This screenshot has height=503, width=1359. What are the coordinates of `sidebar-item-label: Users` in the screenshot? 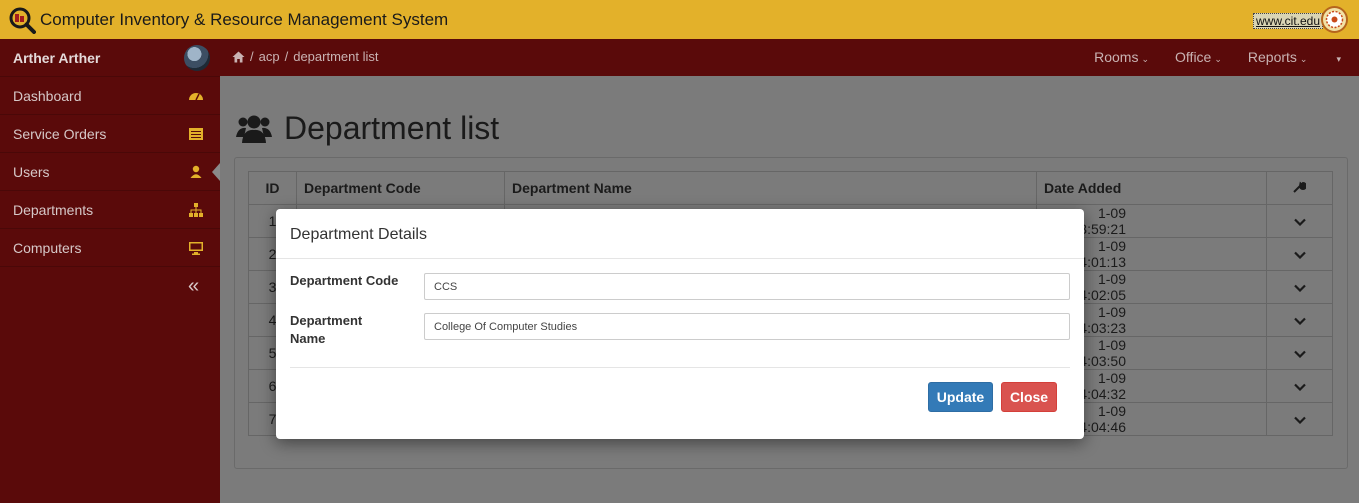 It's located at (31, 171).